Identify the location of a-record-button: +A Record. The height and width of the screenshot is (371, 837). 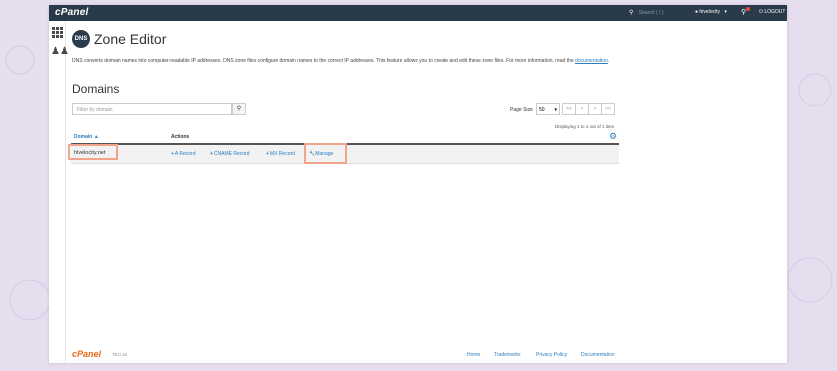
(183, 154).